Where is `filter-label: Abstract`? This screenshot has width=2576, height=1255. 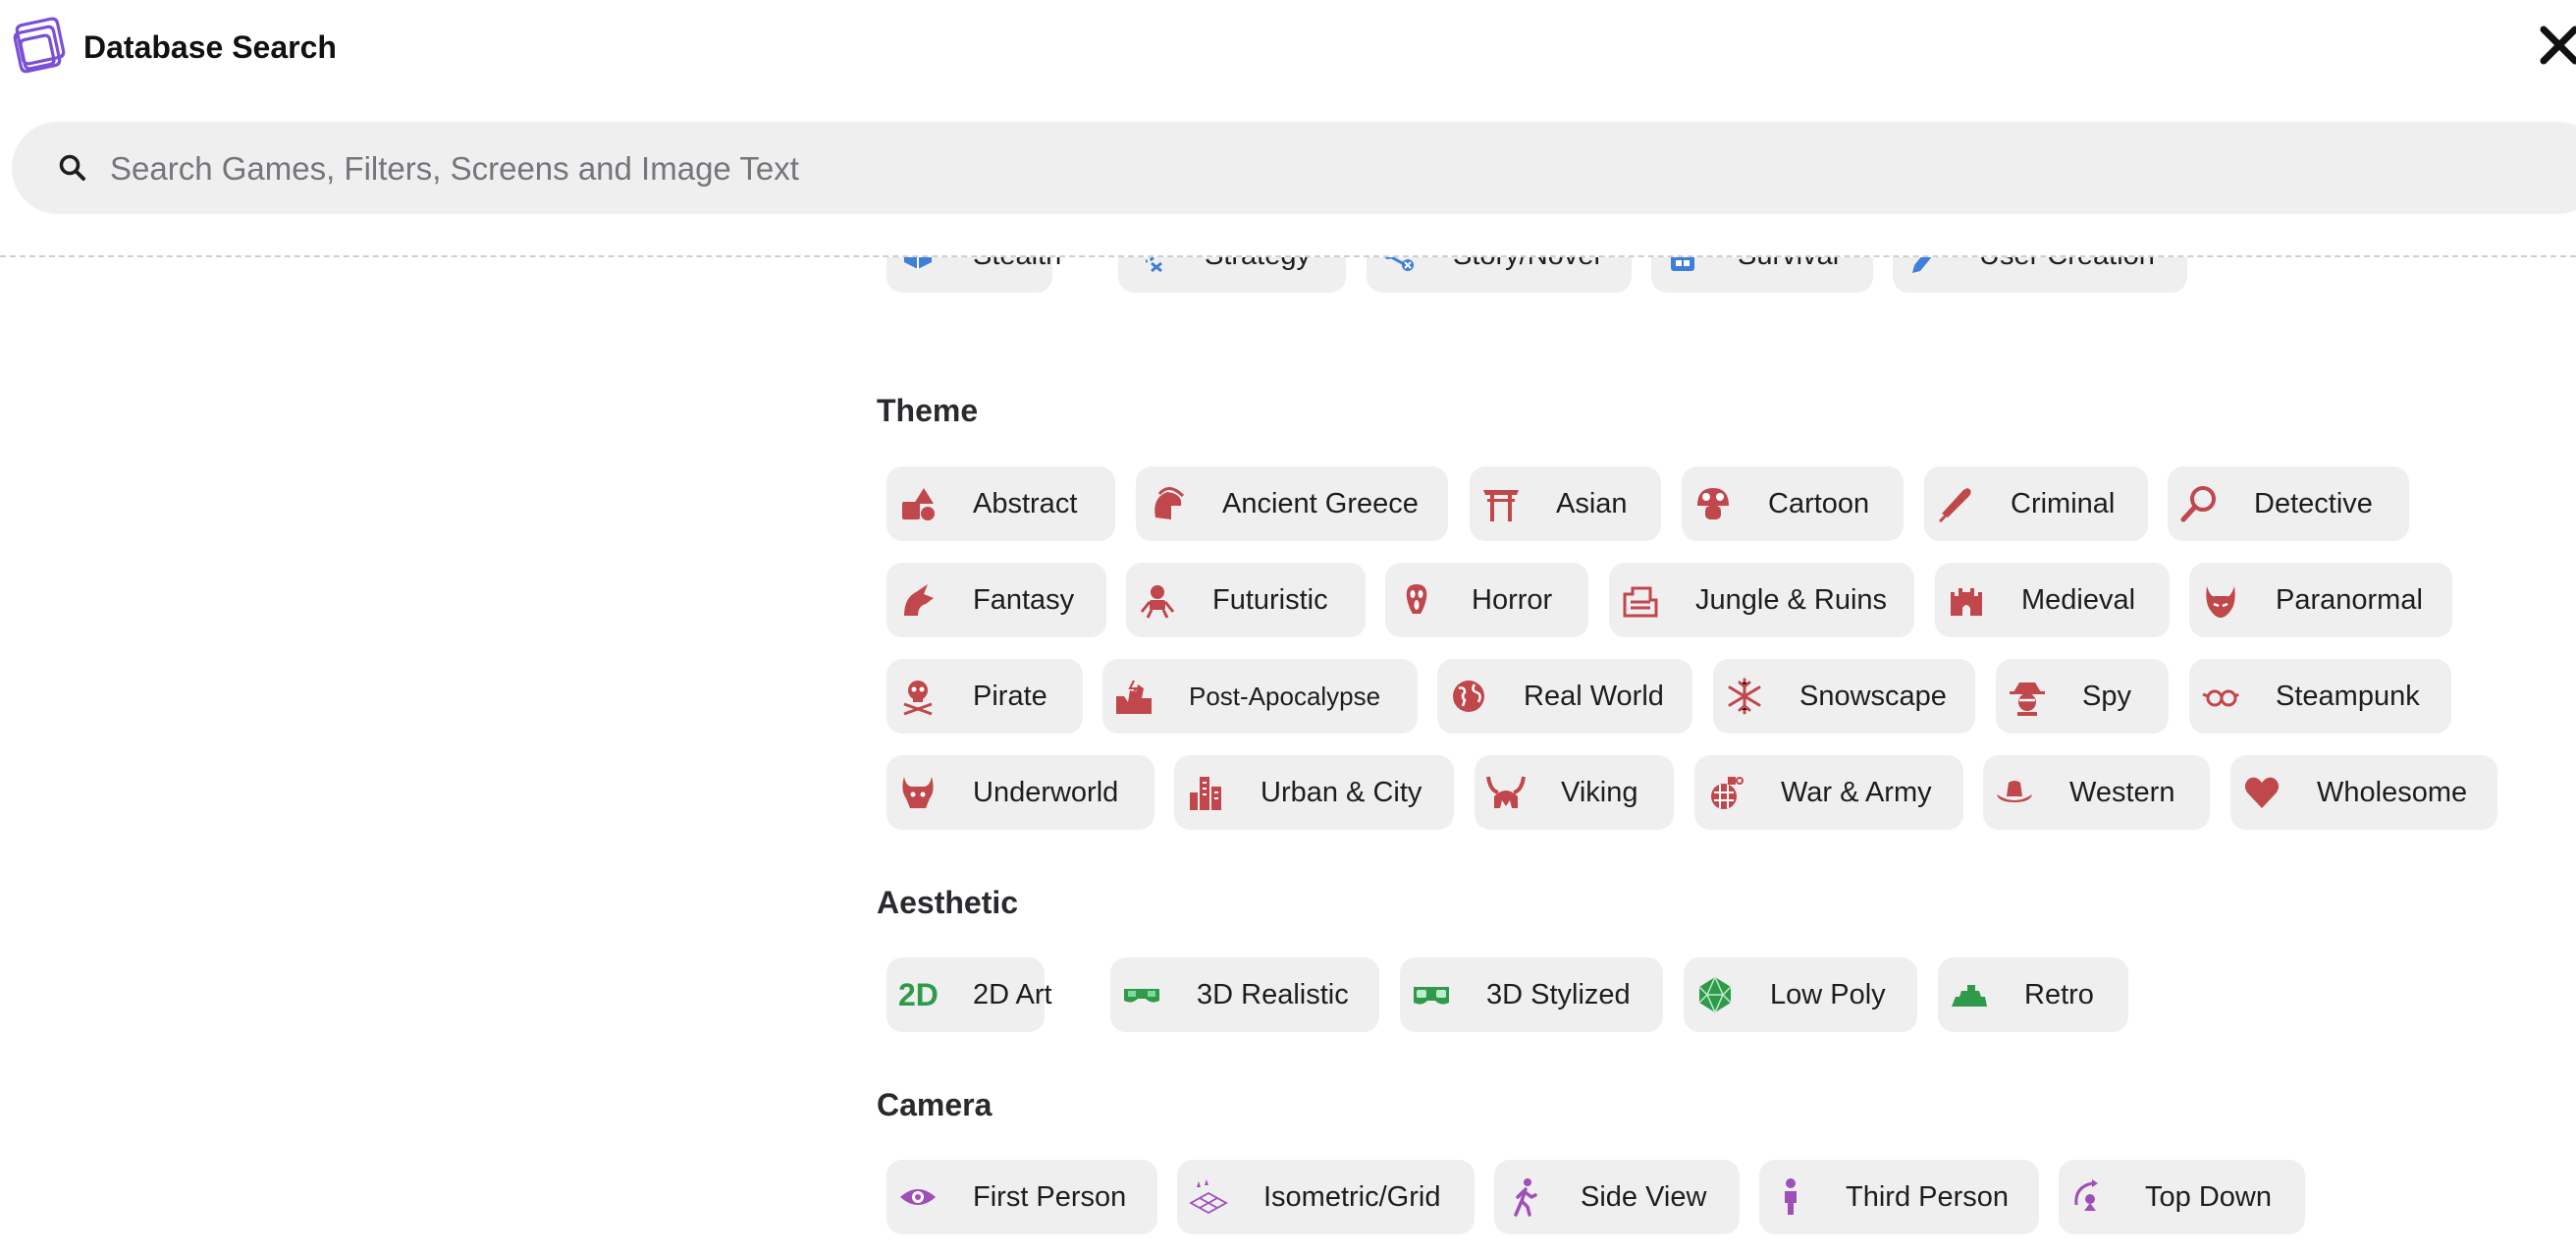
filter-label: Abstract is located at coordinates (1025, 503).